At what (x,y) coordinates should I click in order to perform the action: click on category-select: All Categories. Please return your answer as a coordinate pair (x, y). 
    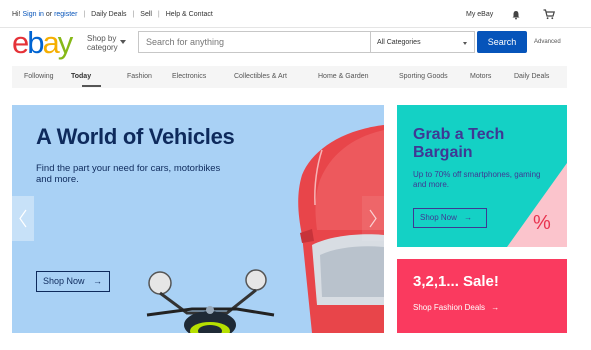
    Looking at the image, I should click on (423, 42).